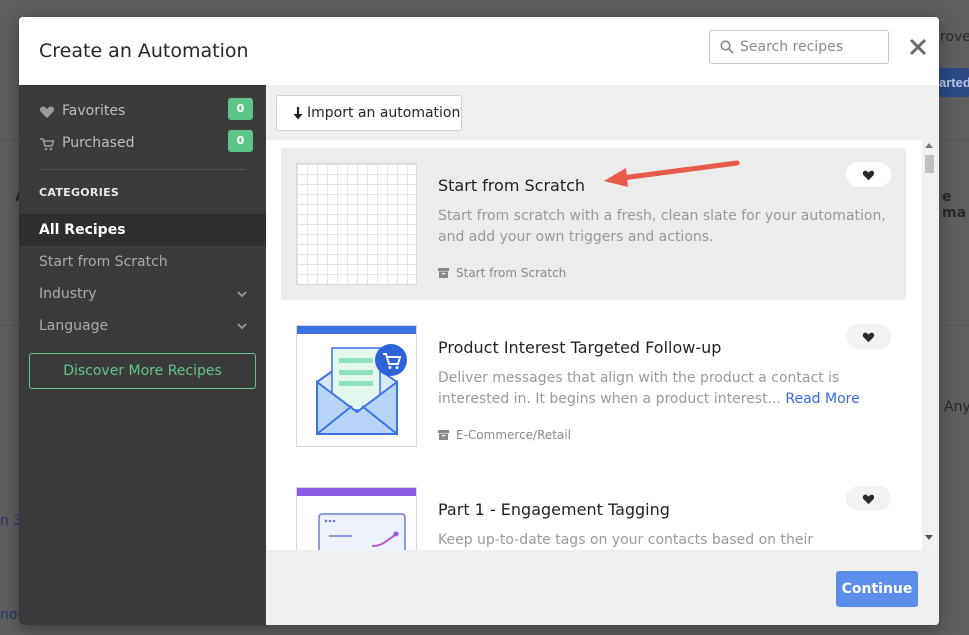 This screenshot has height=635, width=969. I want to click on import-automation-label: Import an automation, so click(384, 113).